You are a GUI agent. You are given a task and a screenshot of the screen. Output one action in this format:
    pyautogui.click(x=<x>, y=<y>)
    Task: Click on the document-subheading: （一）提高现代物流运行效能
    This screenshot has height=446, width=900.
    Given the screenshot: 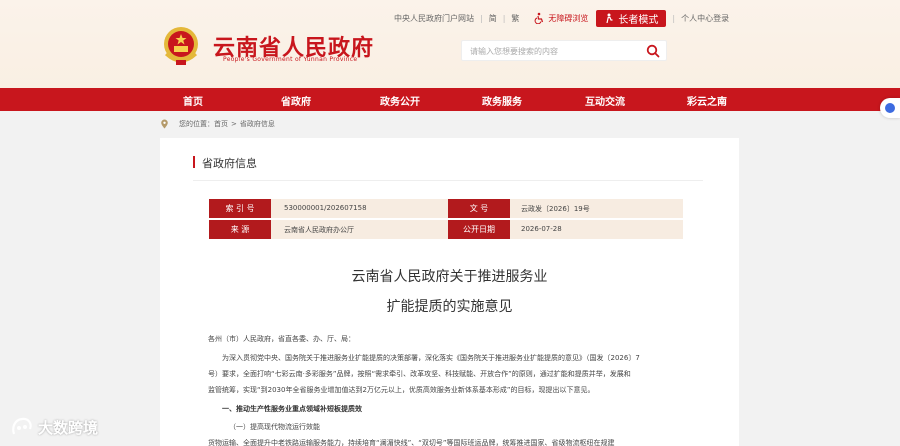 What is the action you would take?
    pyautogui.click(x=274, y=427)
    